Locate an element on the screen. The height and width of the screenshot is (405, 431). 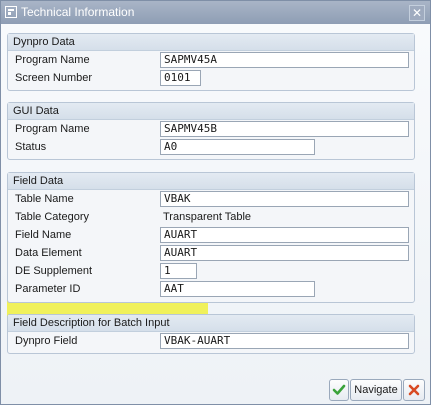
field-row: Field Name AUART is located at coordinates (211, 236).